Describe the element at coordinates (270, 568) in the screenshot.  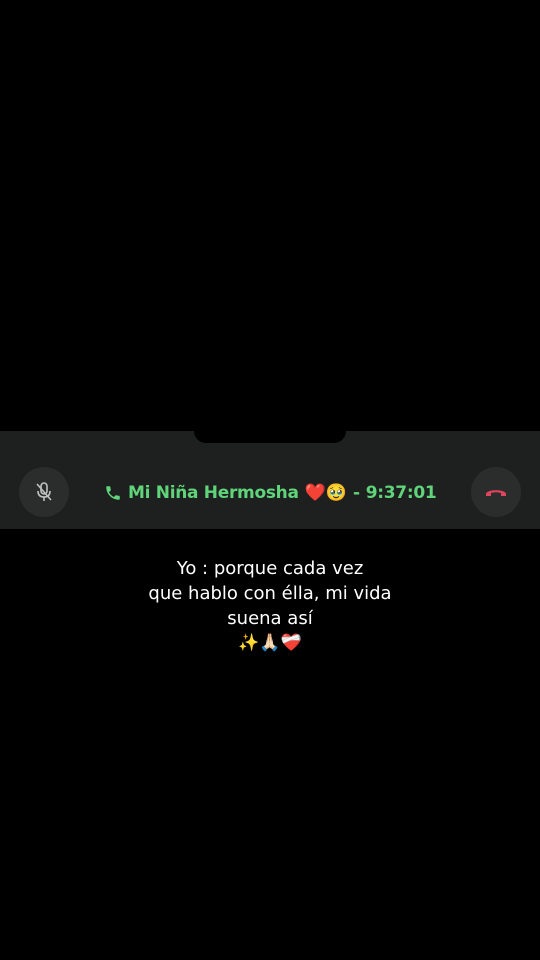
I see `caption-line: Yo : porque cada vez` at that location.